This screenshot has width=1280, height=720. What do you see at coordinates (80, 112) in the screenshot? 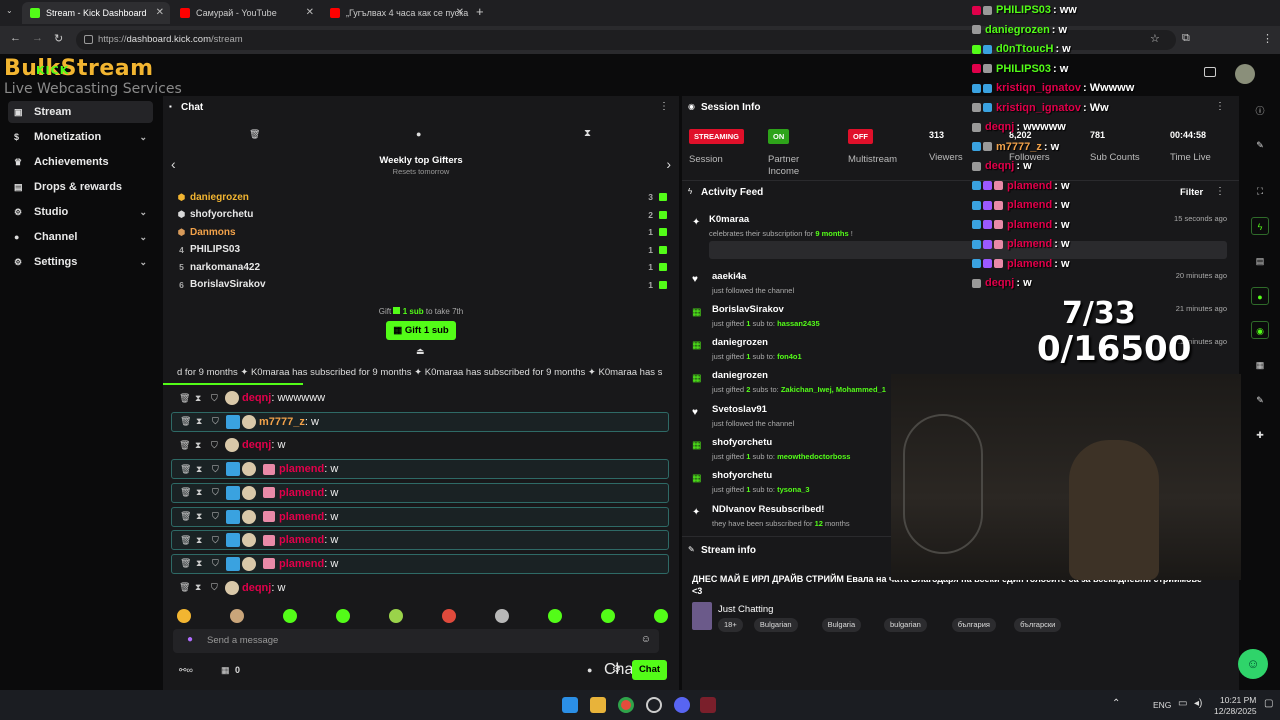
I see `sidebar-item-stream: ▣ Stream` at bounding box center [80, 112].